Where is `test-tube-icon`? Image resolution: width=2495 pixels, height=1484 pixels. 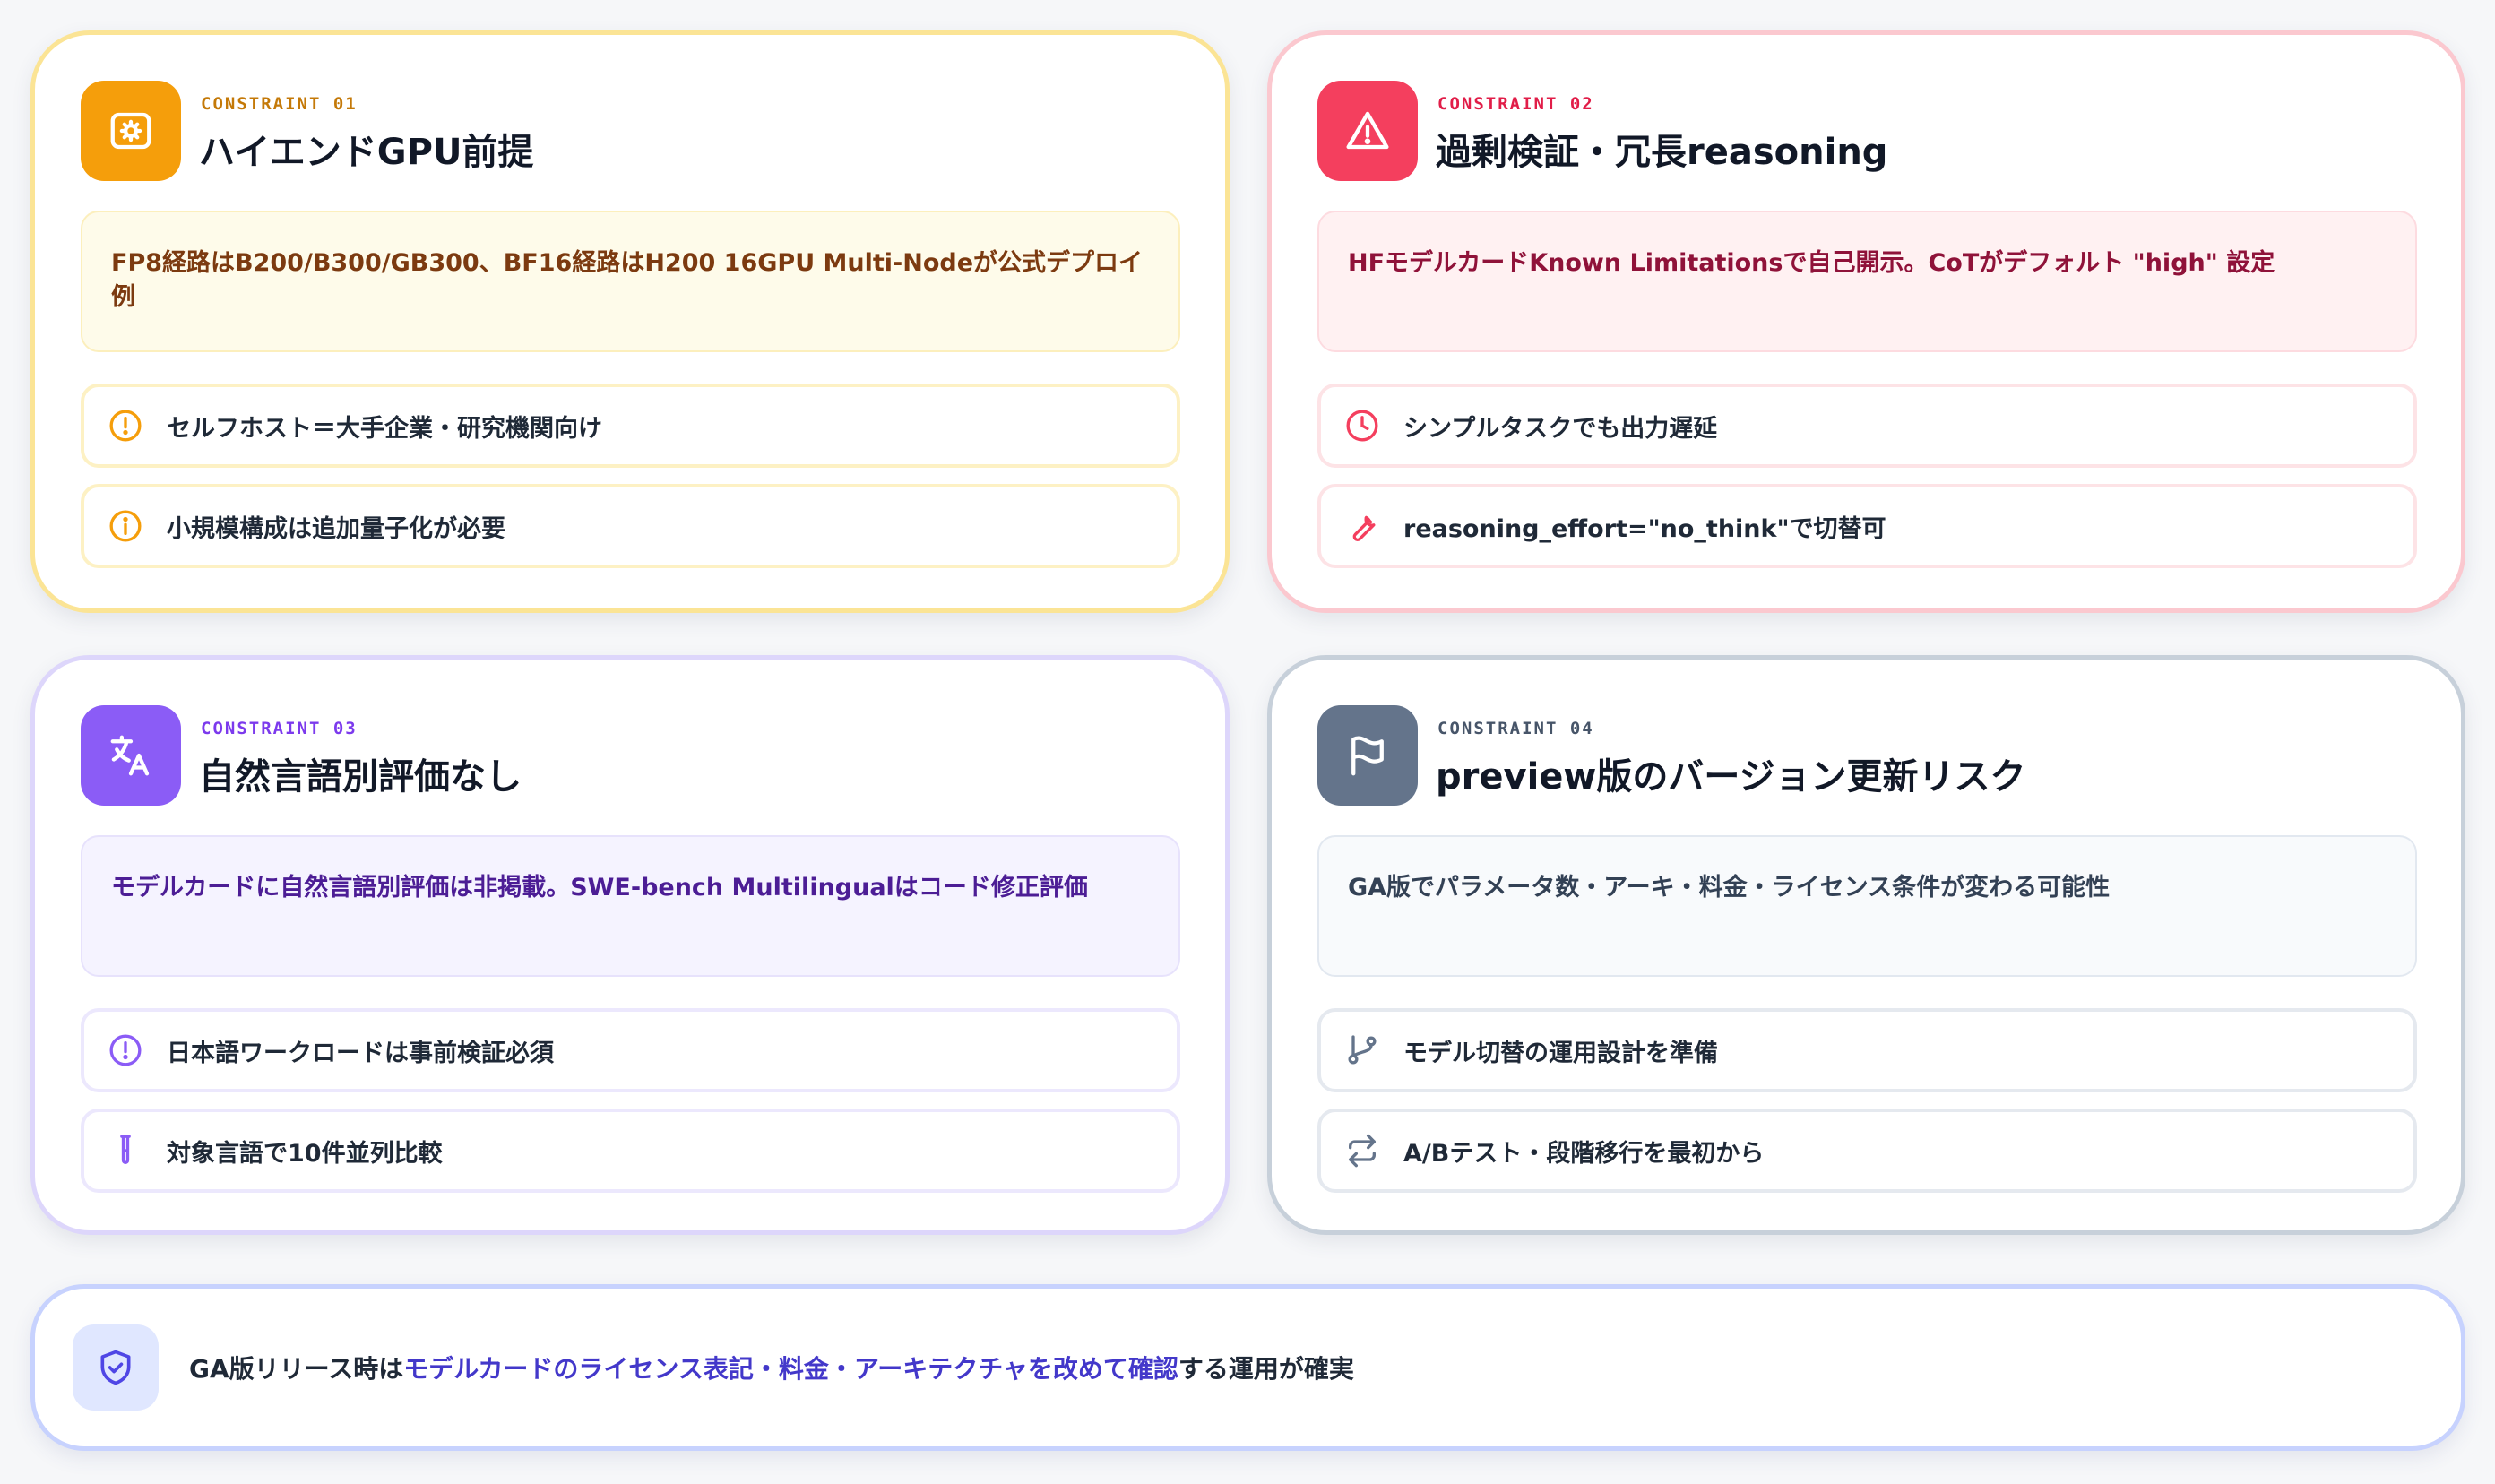
test-tube-icon is located at coordinates (126, 1151).